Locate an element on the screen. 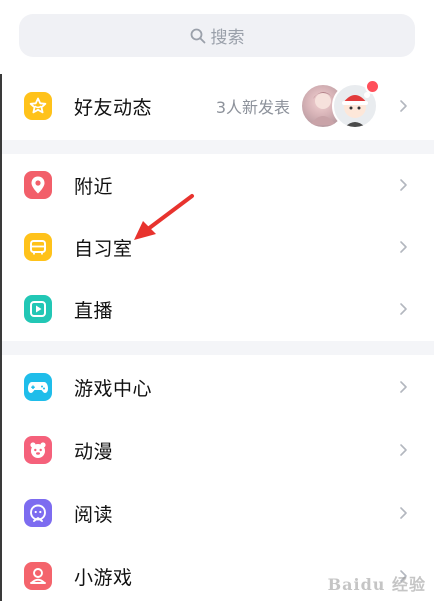  annotation-arrow-icon is located at coordinates (164, 217).